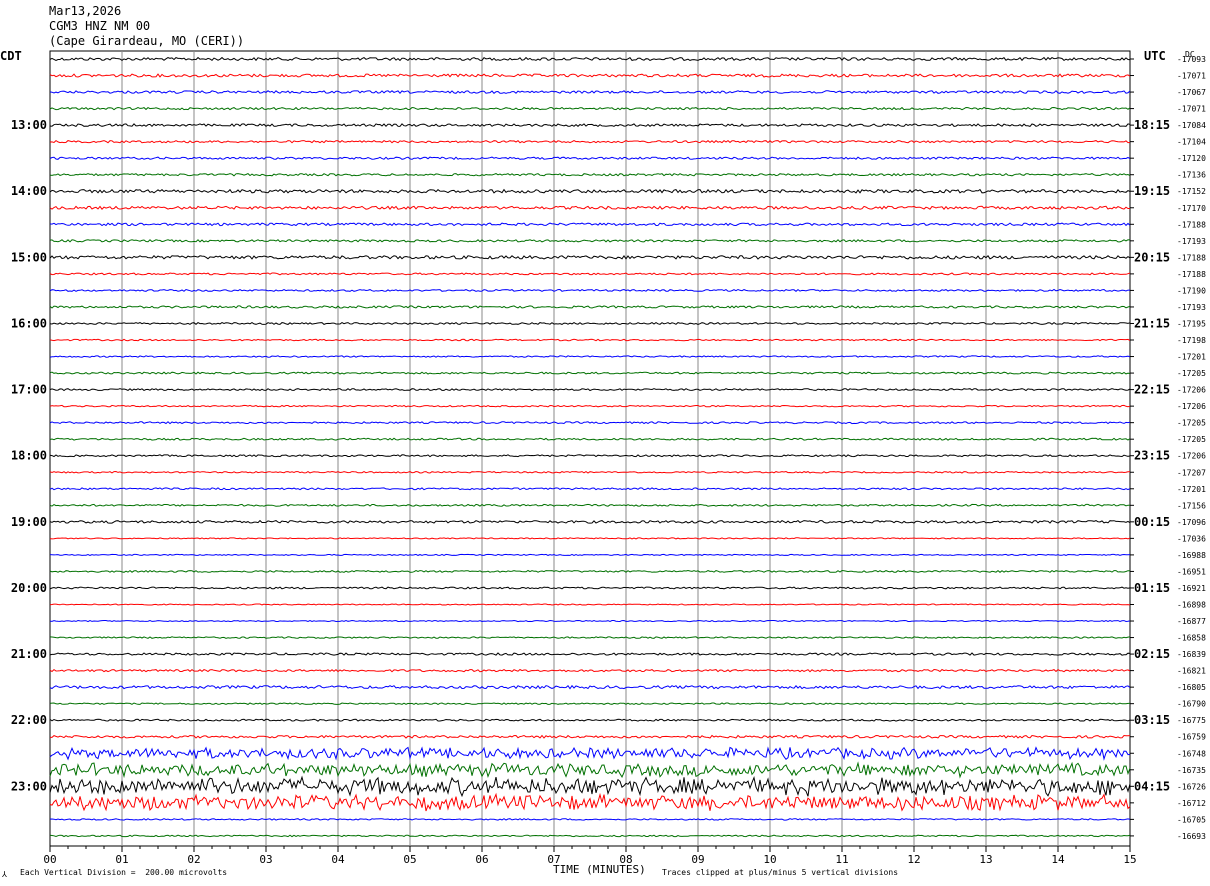  What do you see at coordinates (985, 859) in the screenshot?
I see `x-tick-label: 13` at bounding box center [985, 859].